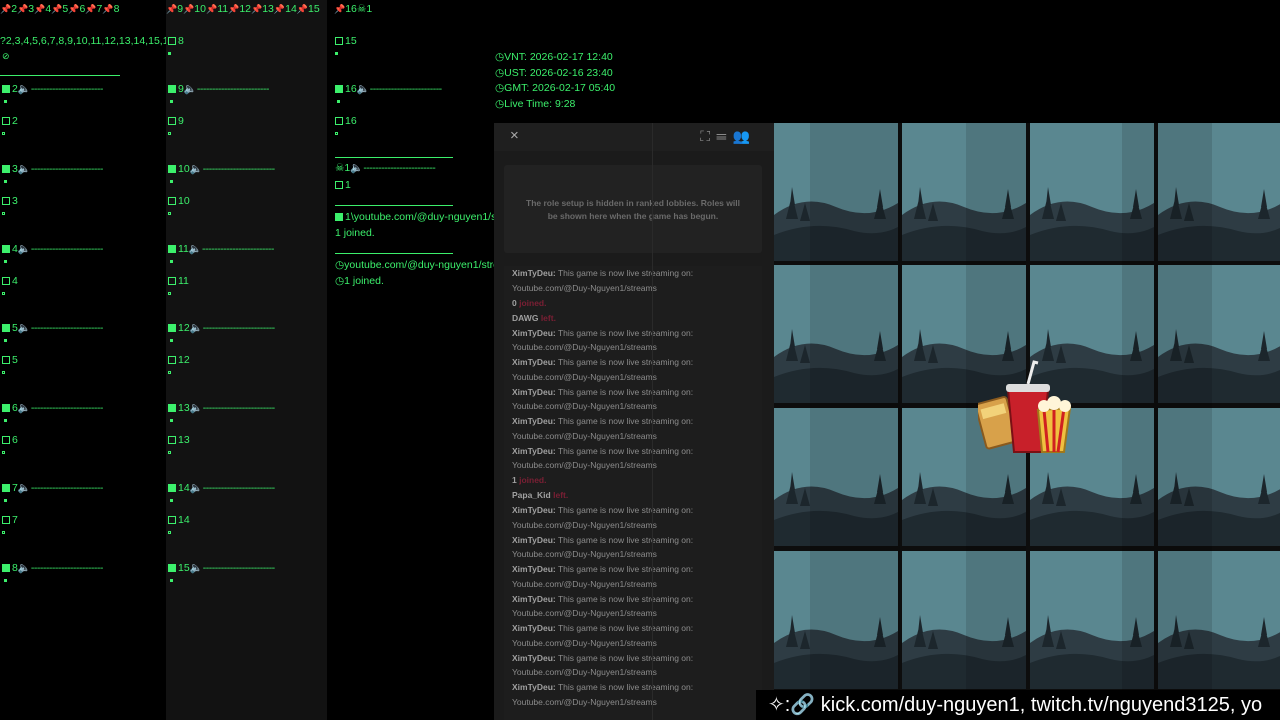  Describe the element at coordinates (87, 41) in the screenshot. I see `number-list: ?2,3,4,5,6,7,8,9,10,11,12,13,14,15,16` at that location.